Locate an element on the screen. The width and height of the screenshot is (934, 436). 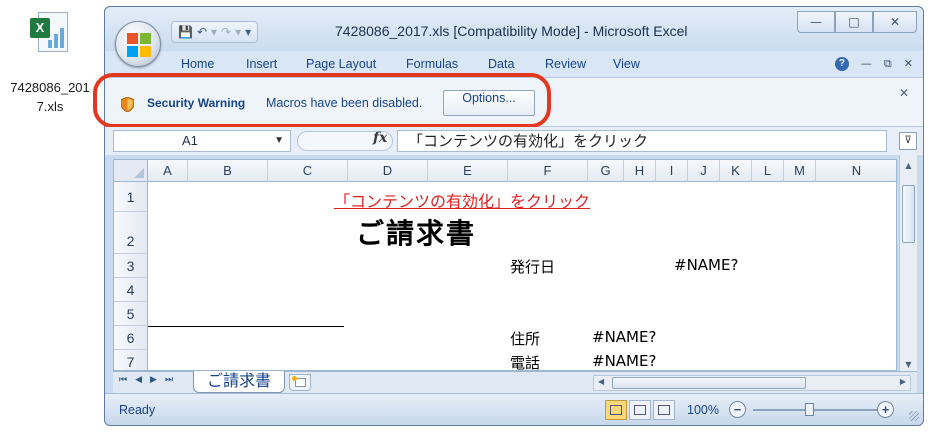
office-logo-icon is located at coordinates (139, 45).